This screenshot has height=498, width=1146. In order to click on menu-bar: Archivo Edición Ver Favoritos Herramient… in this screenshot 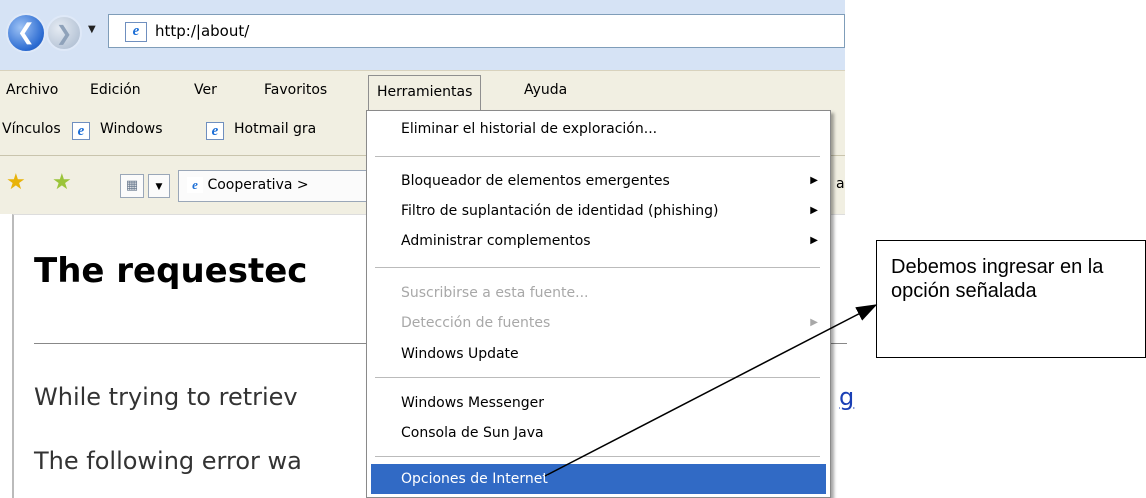, I will do `click(422, 91)`.